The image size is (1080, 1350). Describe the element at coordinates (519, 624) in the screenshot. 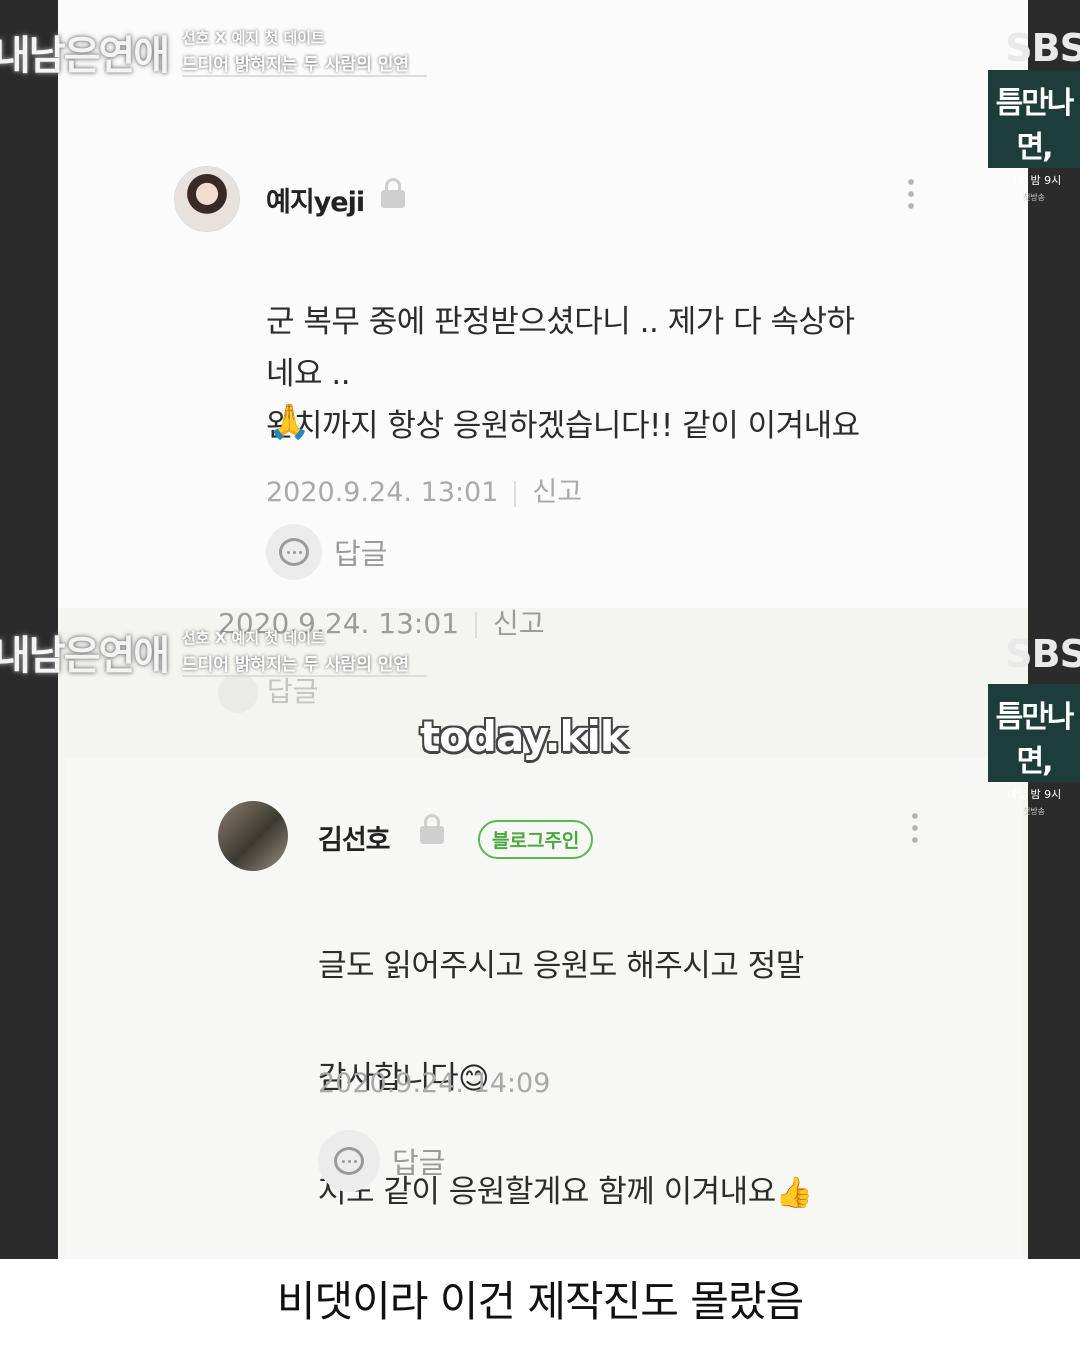

I see `overlap-report-link: 신고` at that location.